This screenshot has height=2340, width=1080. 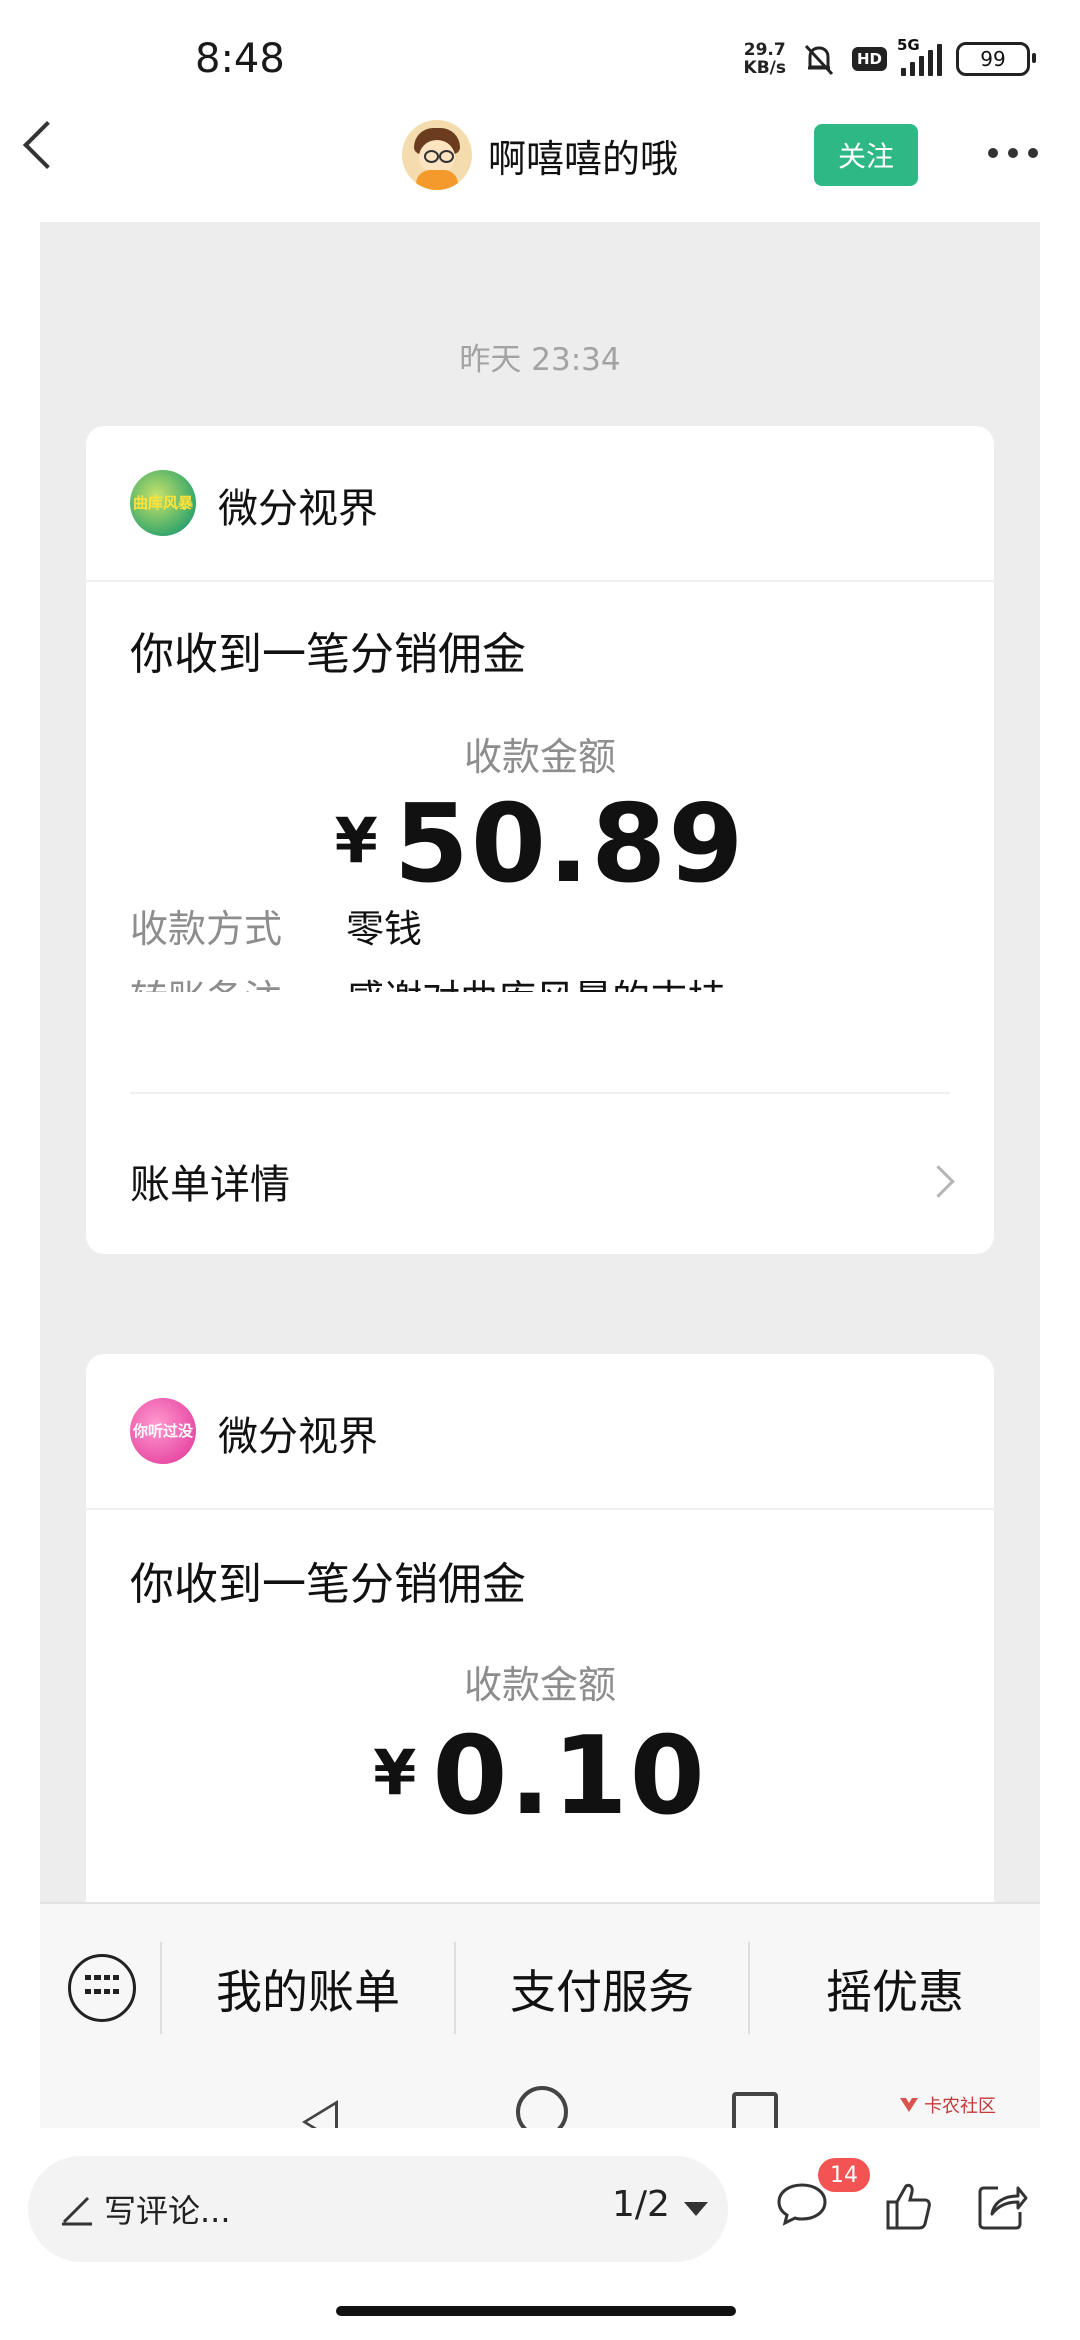 What do you see at coordinates (540, 1123) in the screenshot?
I see `payment-card-footer: 账单详情` at bounding box center [540, 1123].